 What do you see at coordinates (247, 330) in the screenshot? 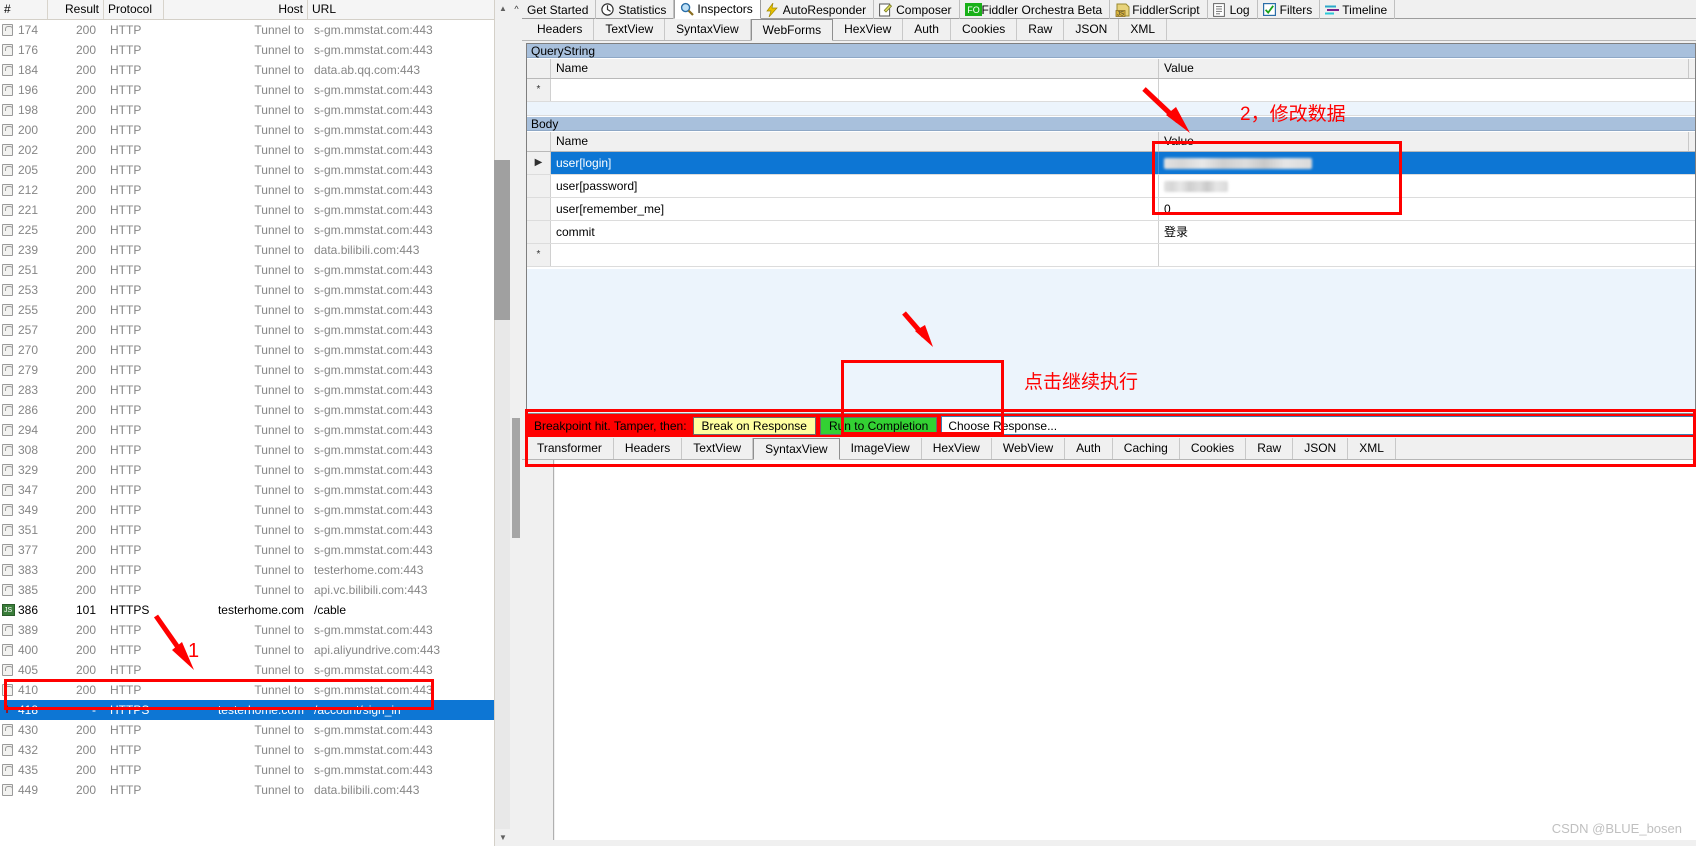
I see `session-row: 257 200 HTTP Tunnel to s-gm.mmstat.com:443` at bounding box center [247, 330].